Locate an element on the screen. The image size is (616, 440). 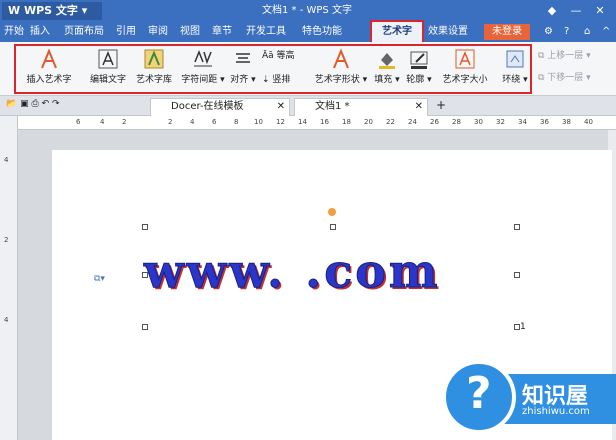
insert-art-button: 插入艺术字 is located at coordinates (49, 66).